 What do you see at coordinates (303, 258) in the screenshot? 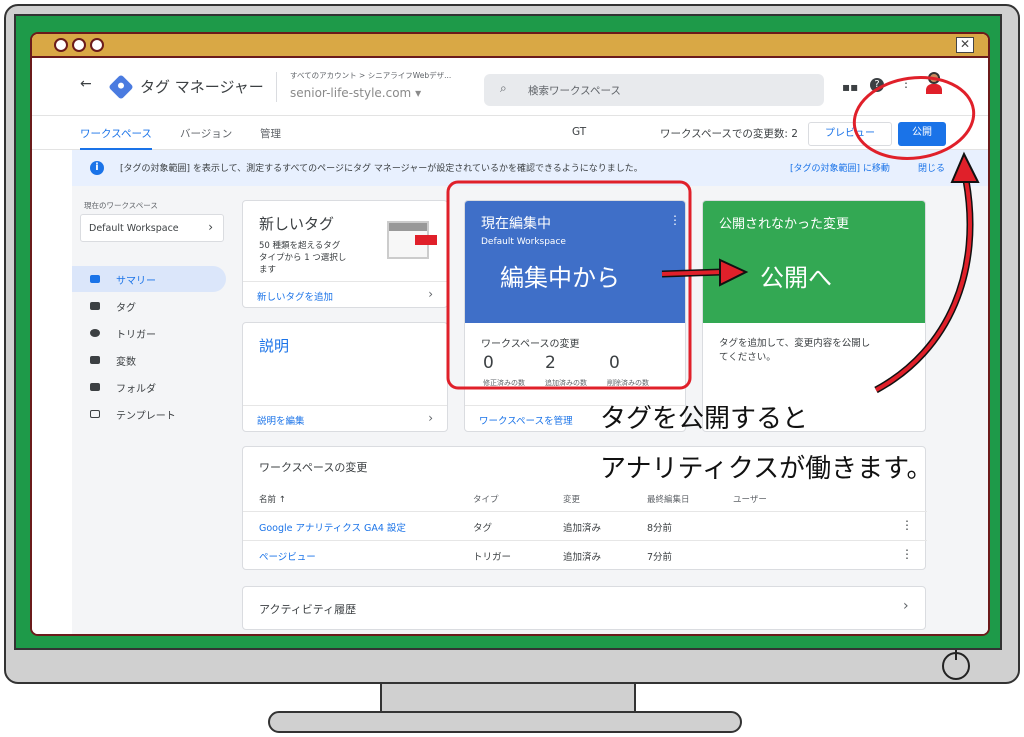
I see `new-tag-desc: タイプから 1 つ選択し` at bounding box center [303, 258].